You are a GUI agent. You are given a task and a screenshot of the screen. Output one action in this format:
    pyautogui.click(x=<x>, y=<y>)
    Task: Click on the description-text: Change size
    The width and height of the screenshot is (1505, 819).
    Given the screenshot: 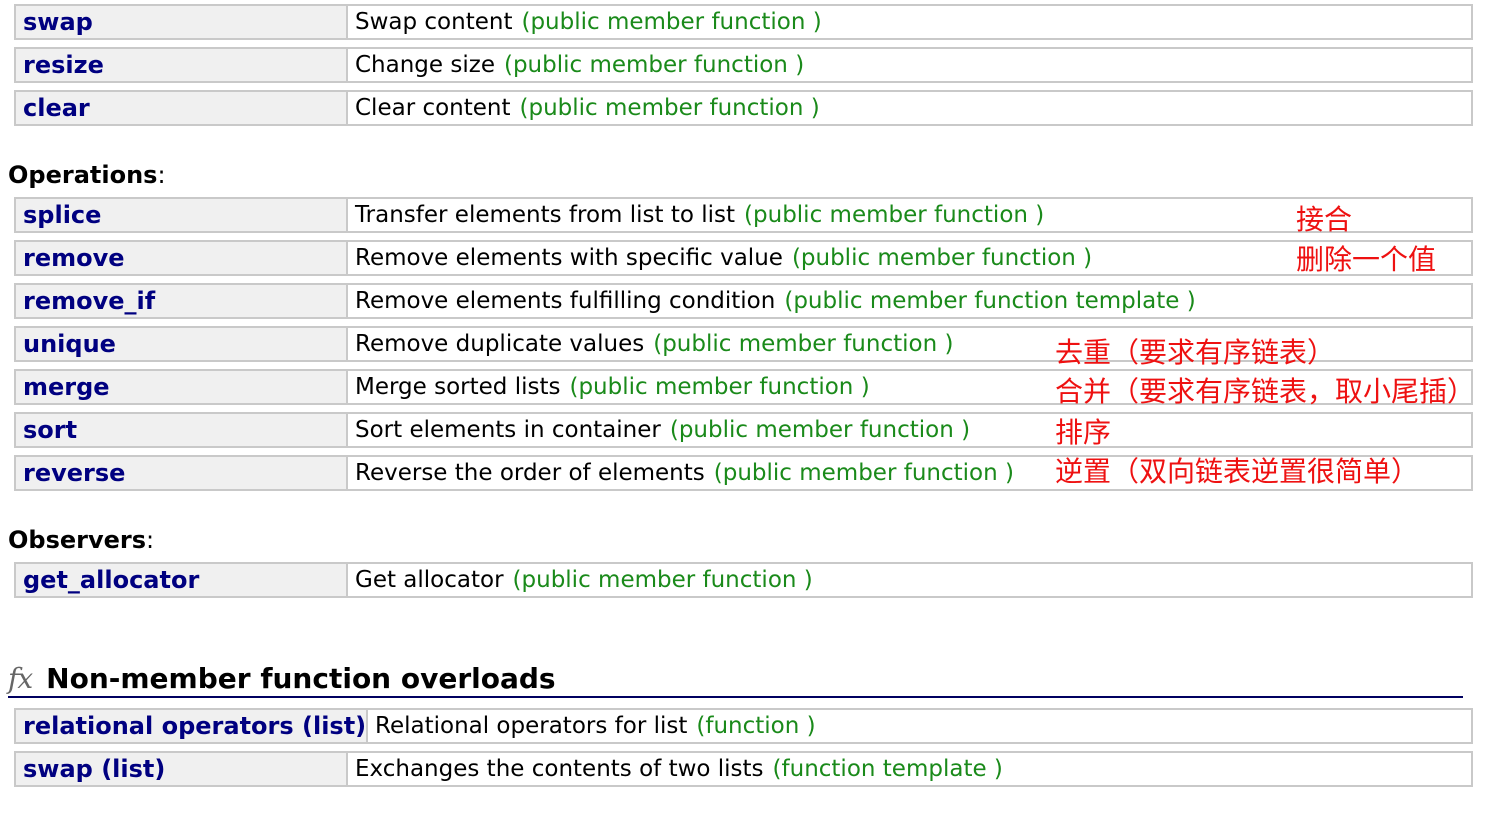 What is the action you would take?
    pyautogui.click(x=425, y=65)
    